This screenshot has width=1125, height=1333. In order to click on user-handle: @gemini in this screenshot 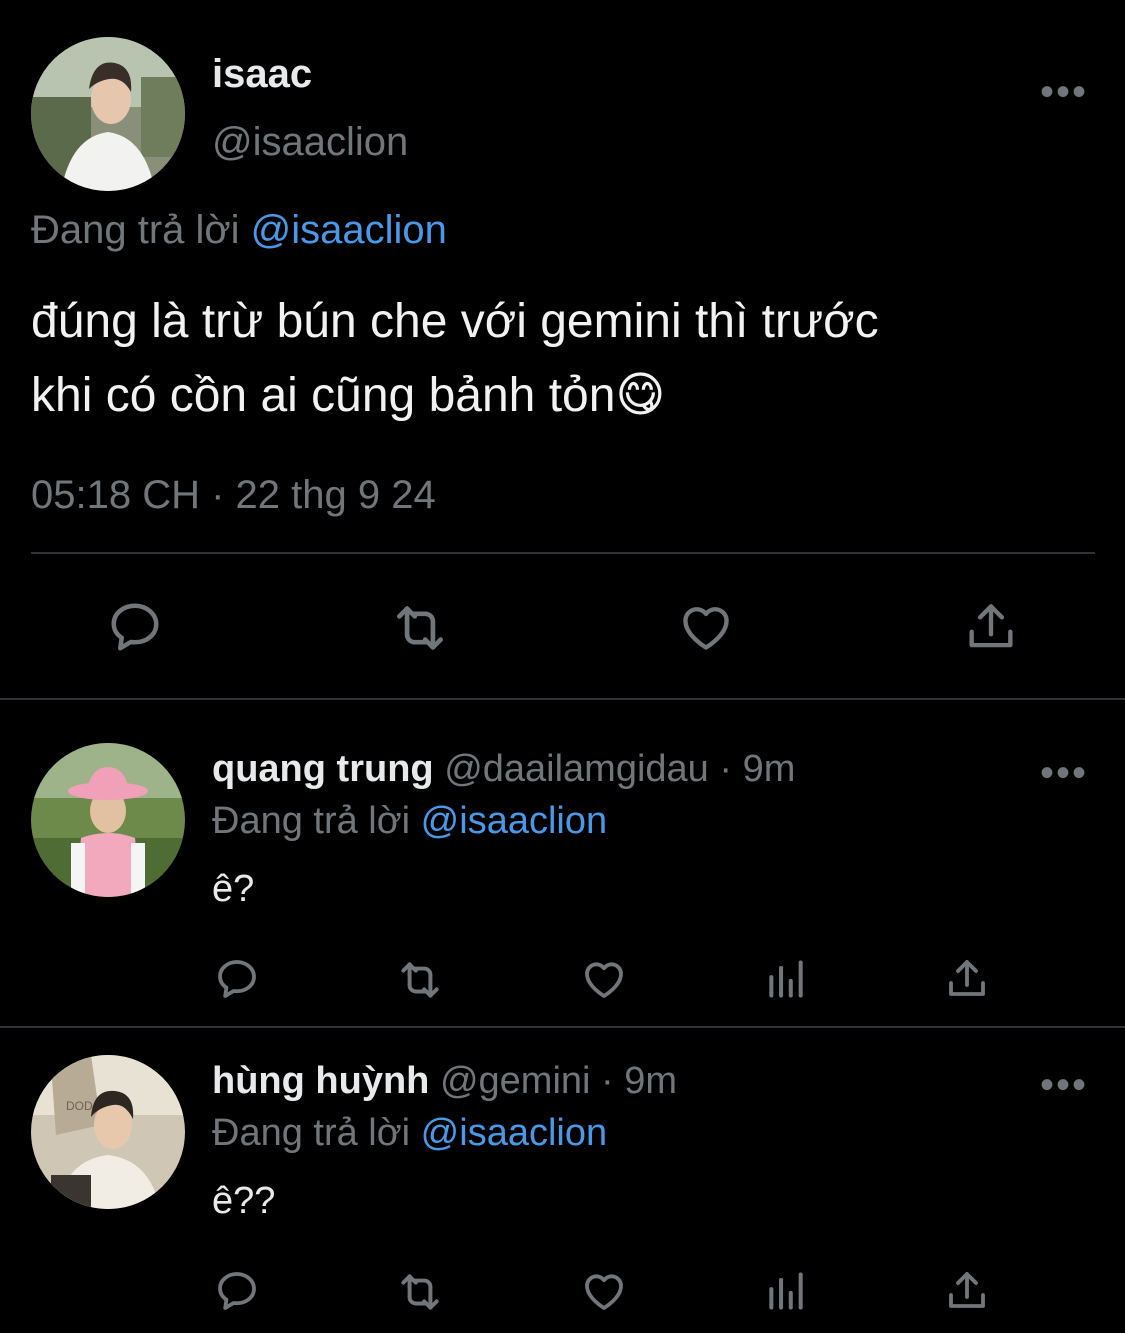, I will do `click(515, 1081)`.